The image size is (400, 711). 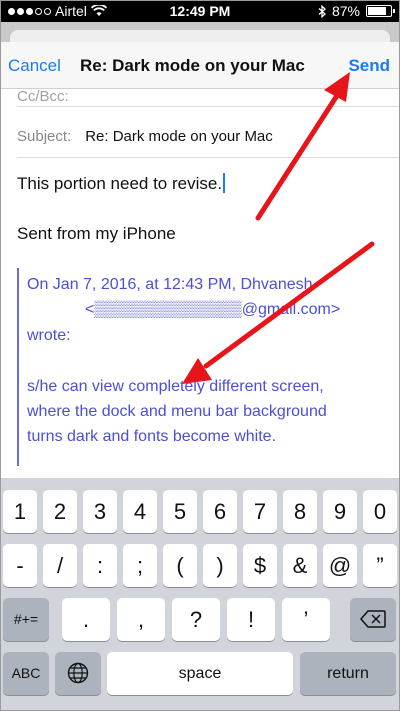 I want to click on key-semicolon: ;, so click(x=140, y=565).